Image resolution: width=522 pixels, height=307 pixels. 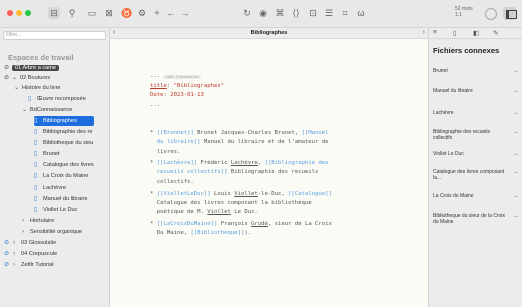 What do you see at coordinates (510, 13) in the screenshot?
I see `toggle-sidebar-button` at bounding box center [510, 13].